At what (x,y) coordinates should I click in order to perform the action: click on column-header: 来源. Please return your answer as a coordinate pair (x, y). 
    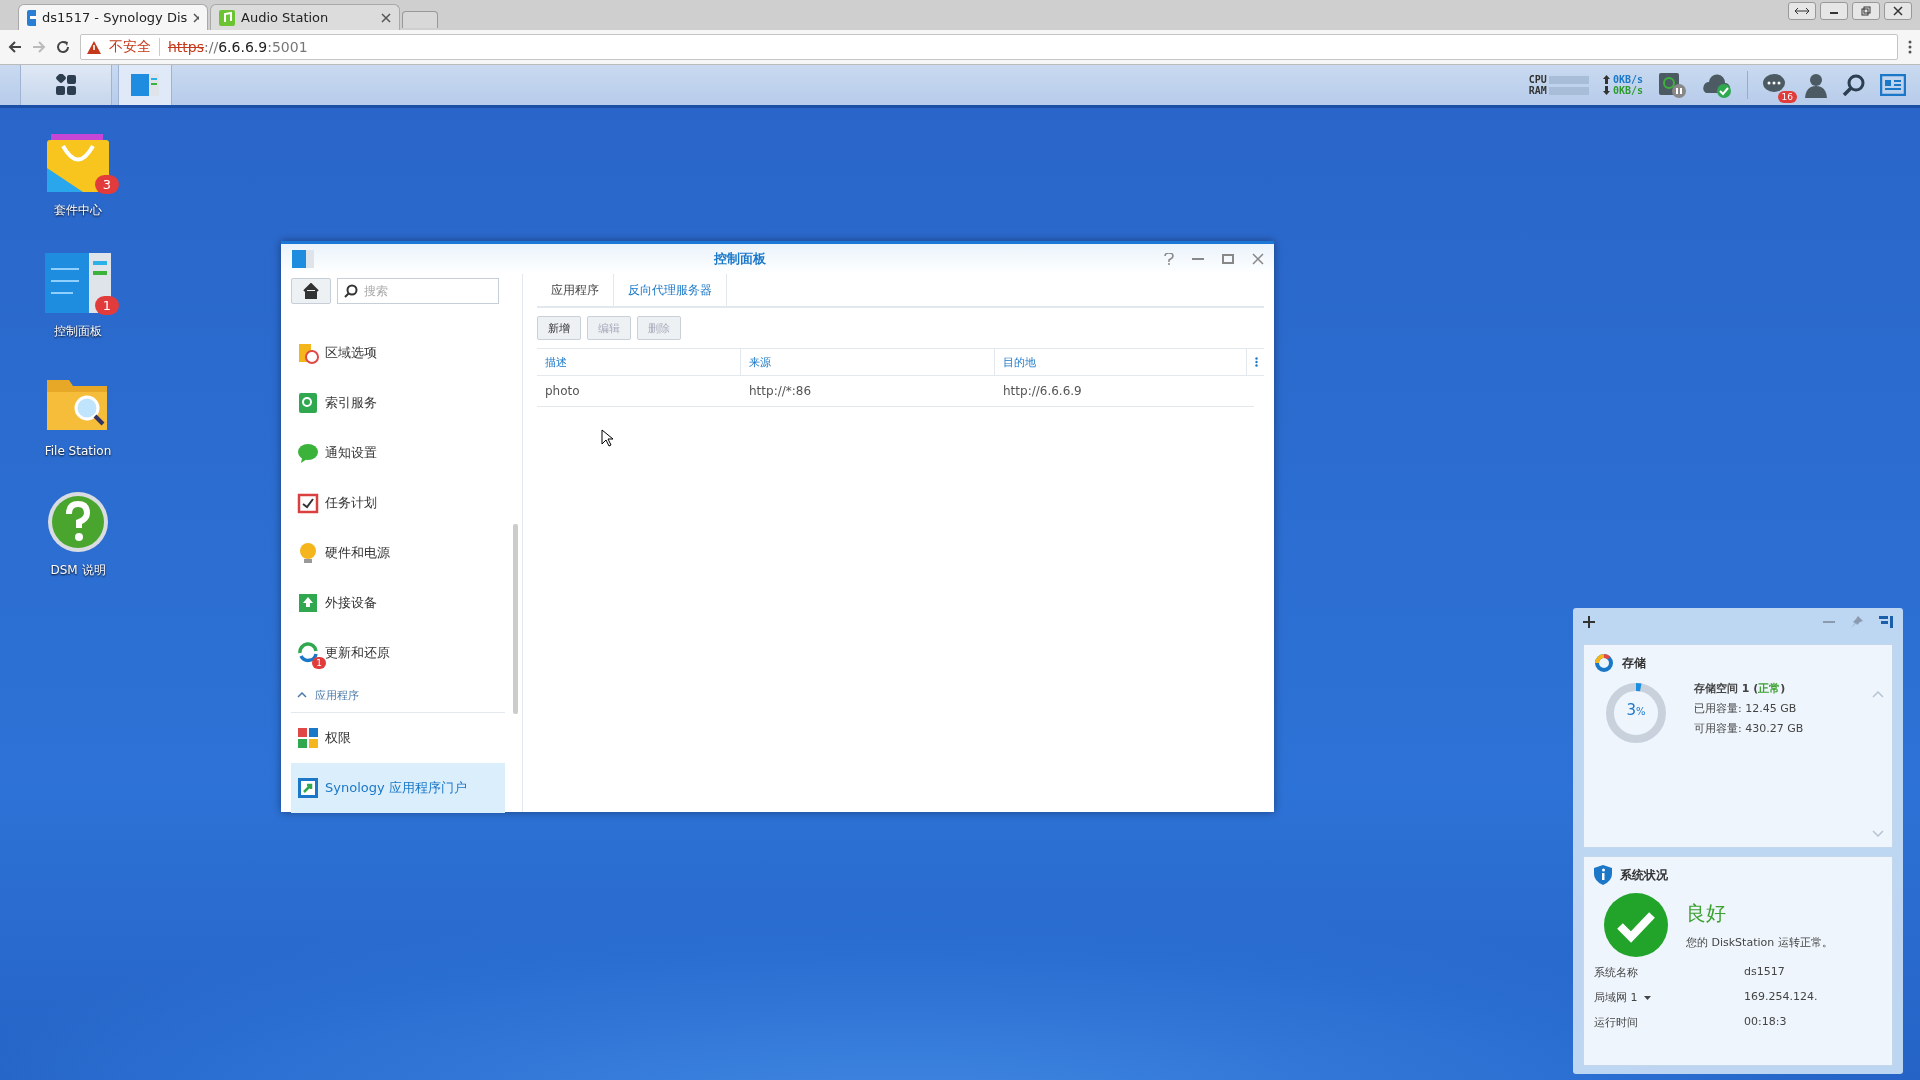
    Looking at the image, I should click on (868, 362).